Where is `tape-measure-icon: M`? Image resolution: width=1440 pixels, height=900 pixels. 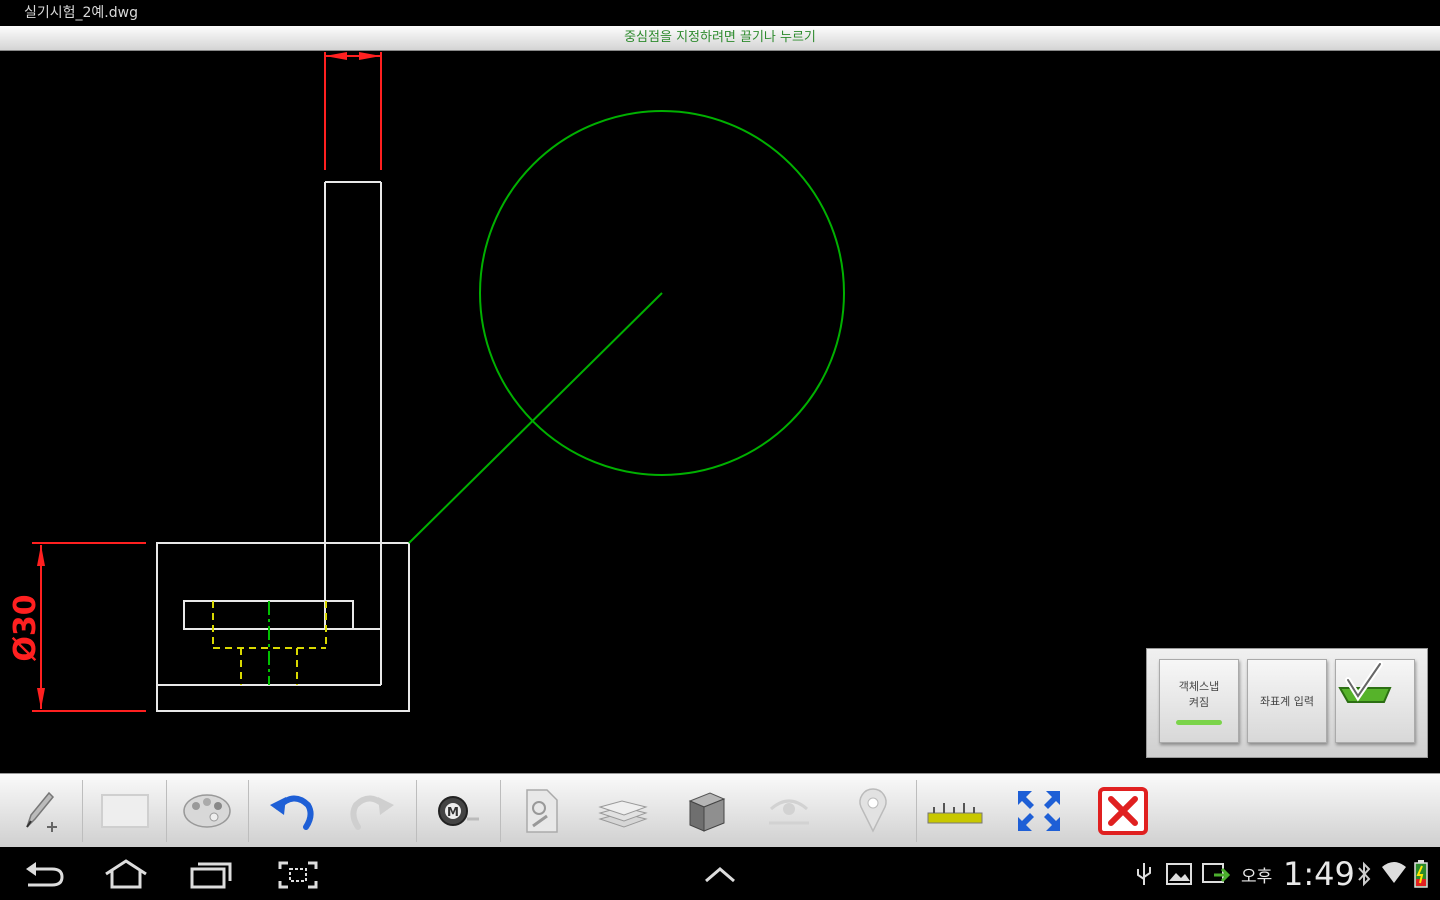 tape-measure-icon: M is located at coordinates (458, 811).